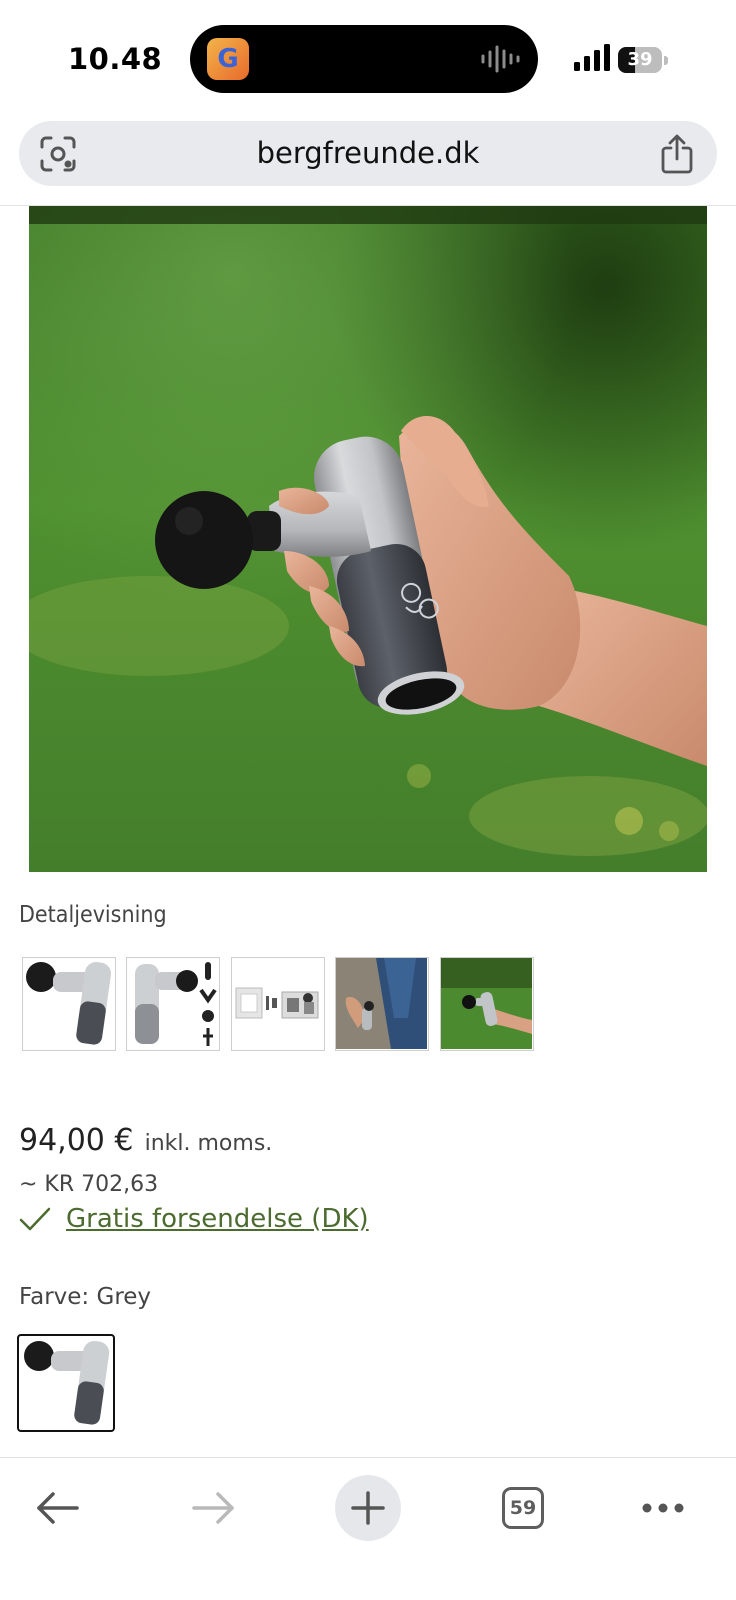  I want to click on approx-local-price: ~ KR 702,63, so click(89, 1184).